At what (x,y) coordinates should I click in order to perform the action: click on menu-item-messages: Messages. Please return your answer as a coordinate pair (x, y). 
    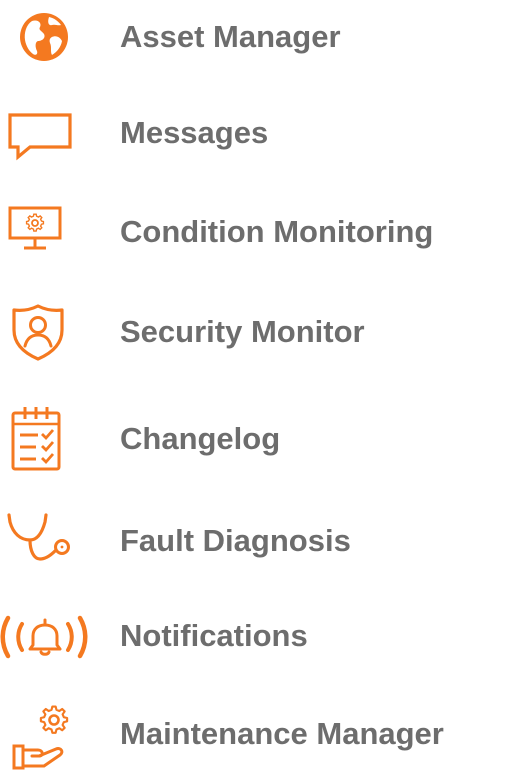
    Looking at the image, I should click on (262, 133).